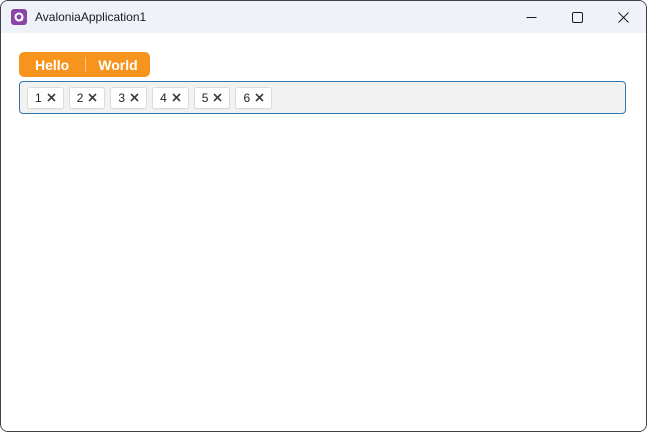 This screenshot has height=432, width=647. What do you see at coordinates (322, 97) in the screenshot?
I see `chip-input-box: 1 2 3 4 5 6` at bounding box center [322, 97].